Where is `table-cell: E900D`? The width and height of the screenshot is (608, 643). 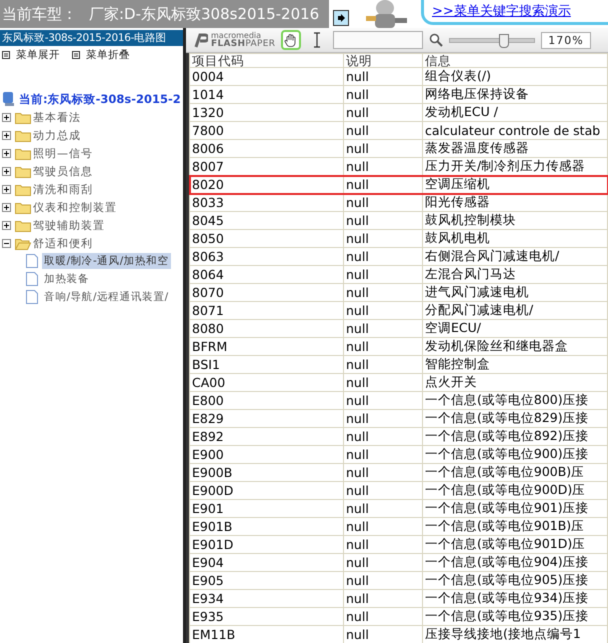 table-cell: E900D is located at coordinates (267, 491).